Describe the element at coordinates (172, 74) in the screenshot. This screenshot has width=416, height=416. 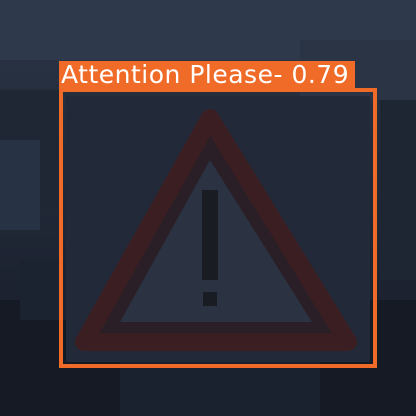
I see `detection-class-name: Attention Please-` at that location.